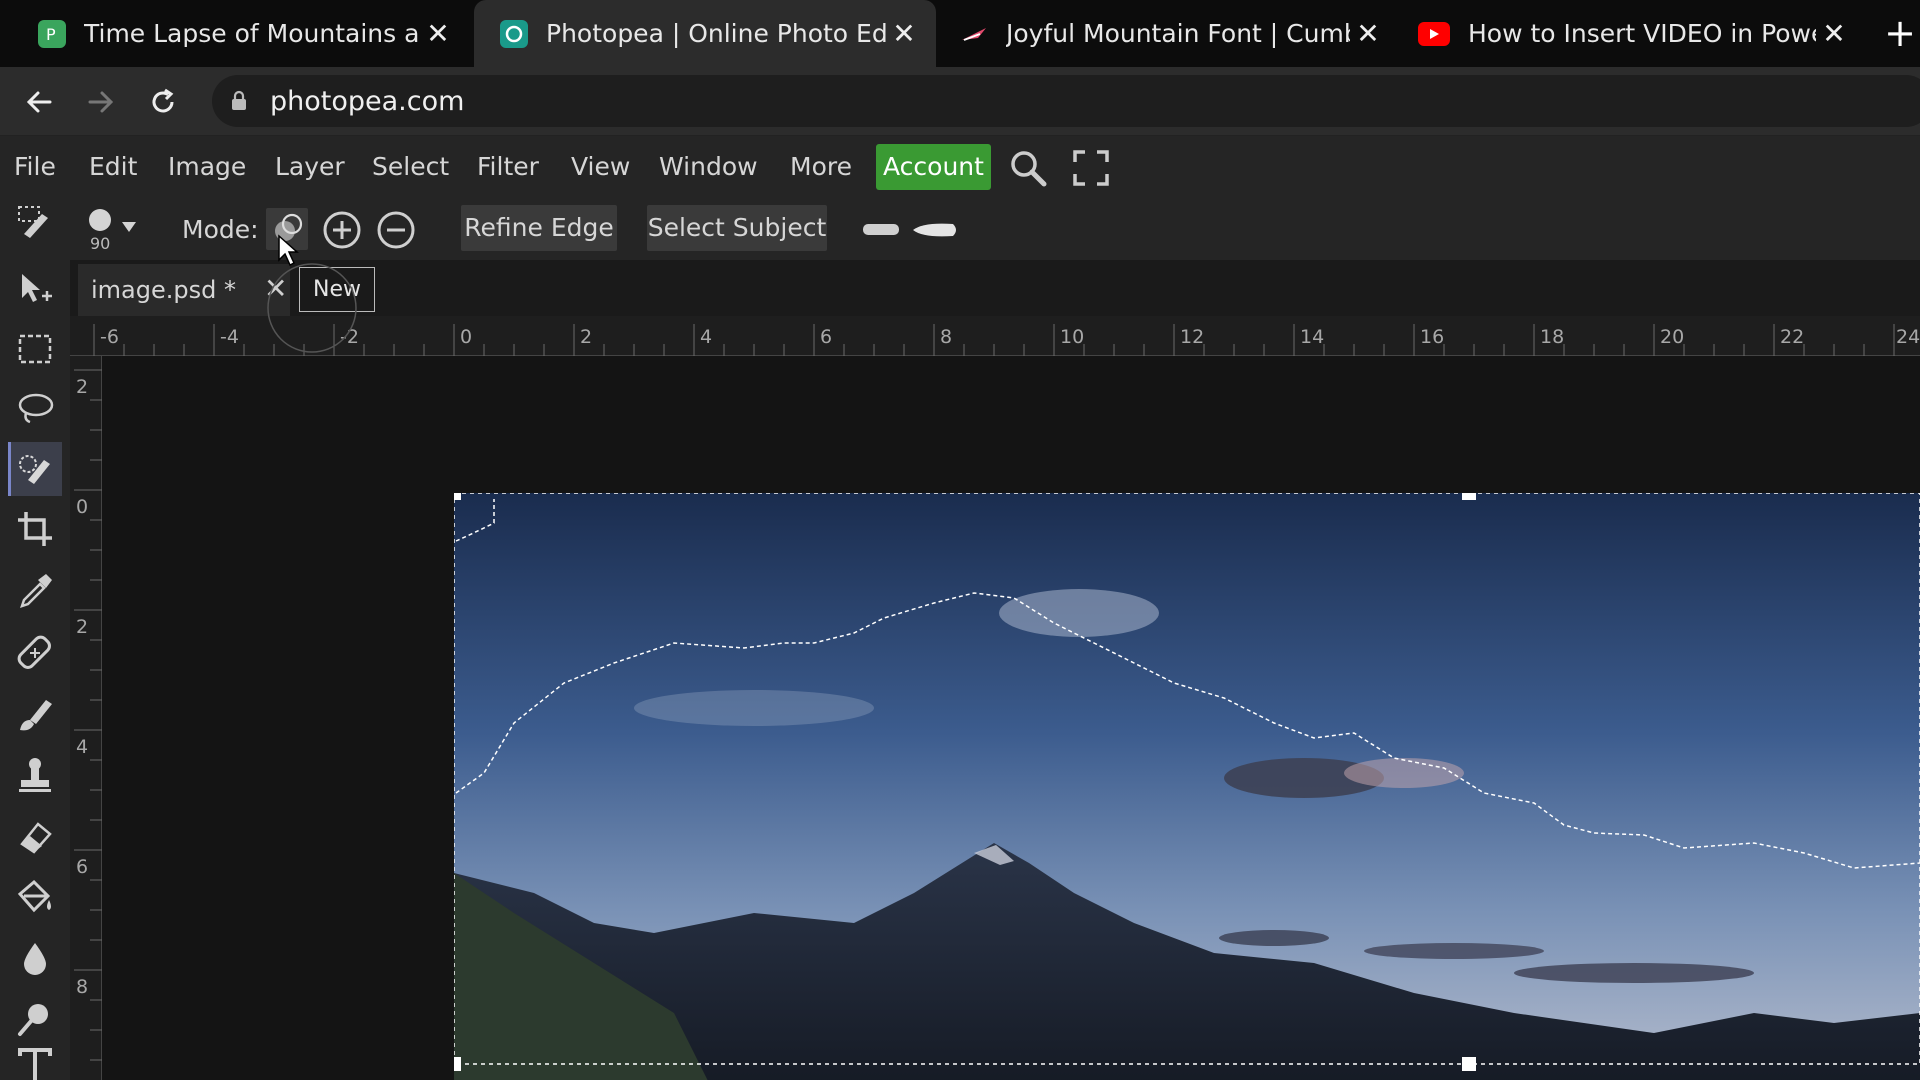 The height and width of the screenshot is (1080, 1920). I want to click on clone-stamp-tool-icon, so click(35, 775).